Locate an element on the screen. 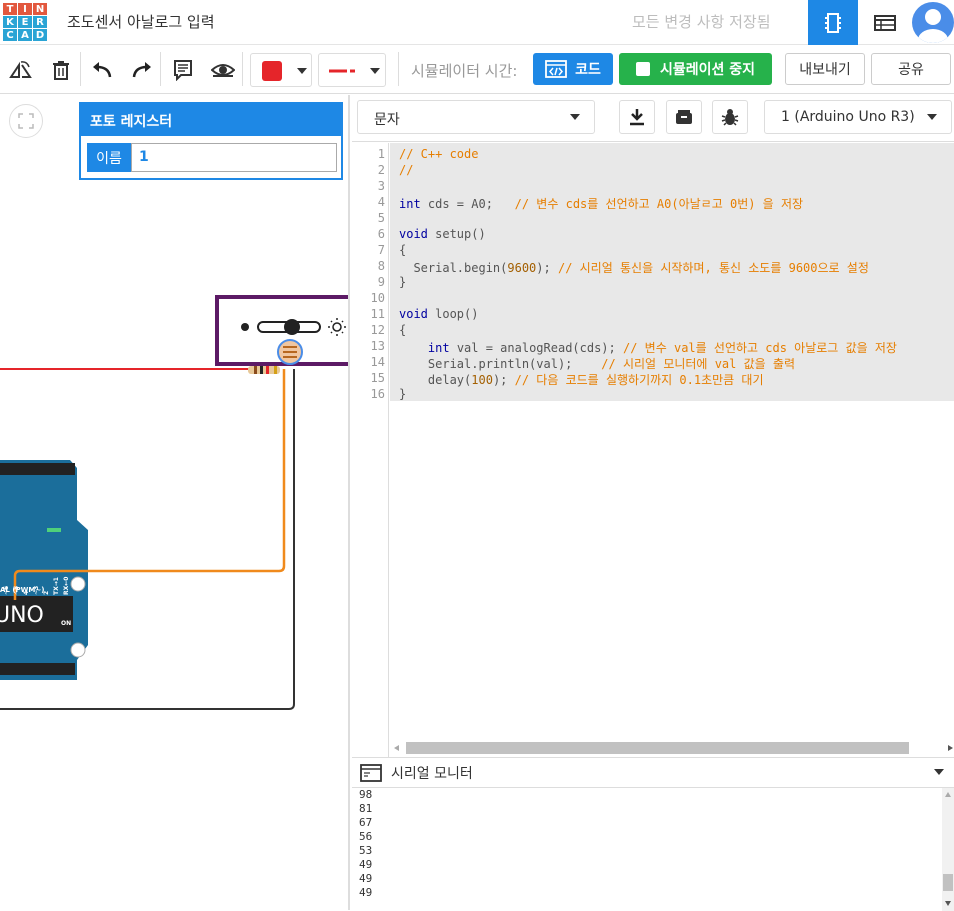  scroll-up-icon is located at coordinates (948, 794).